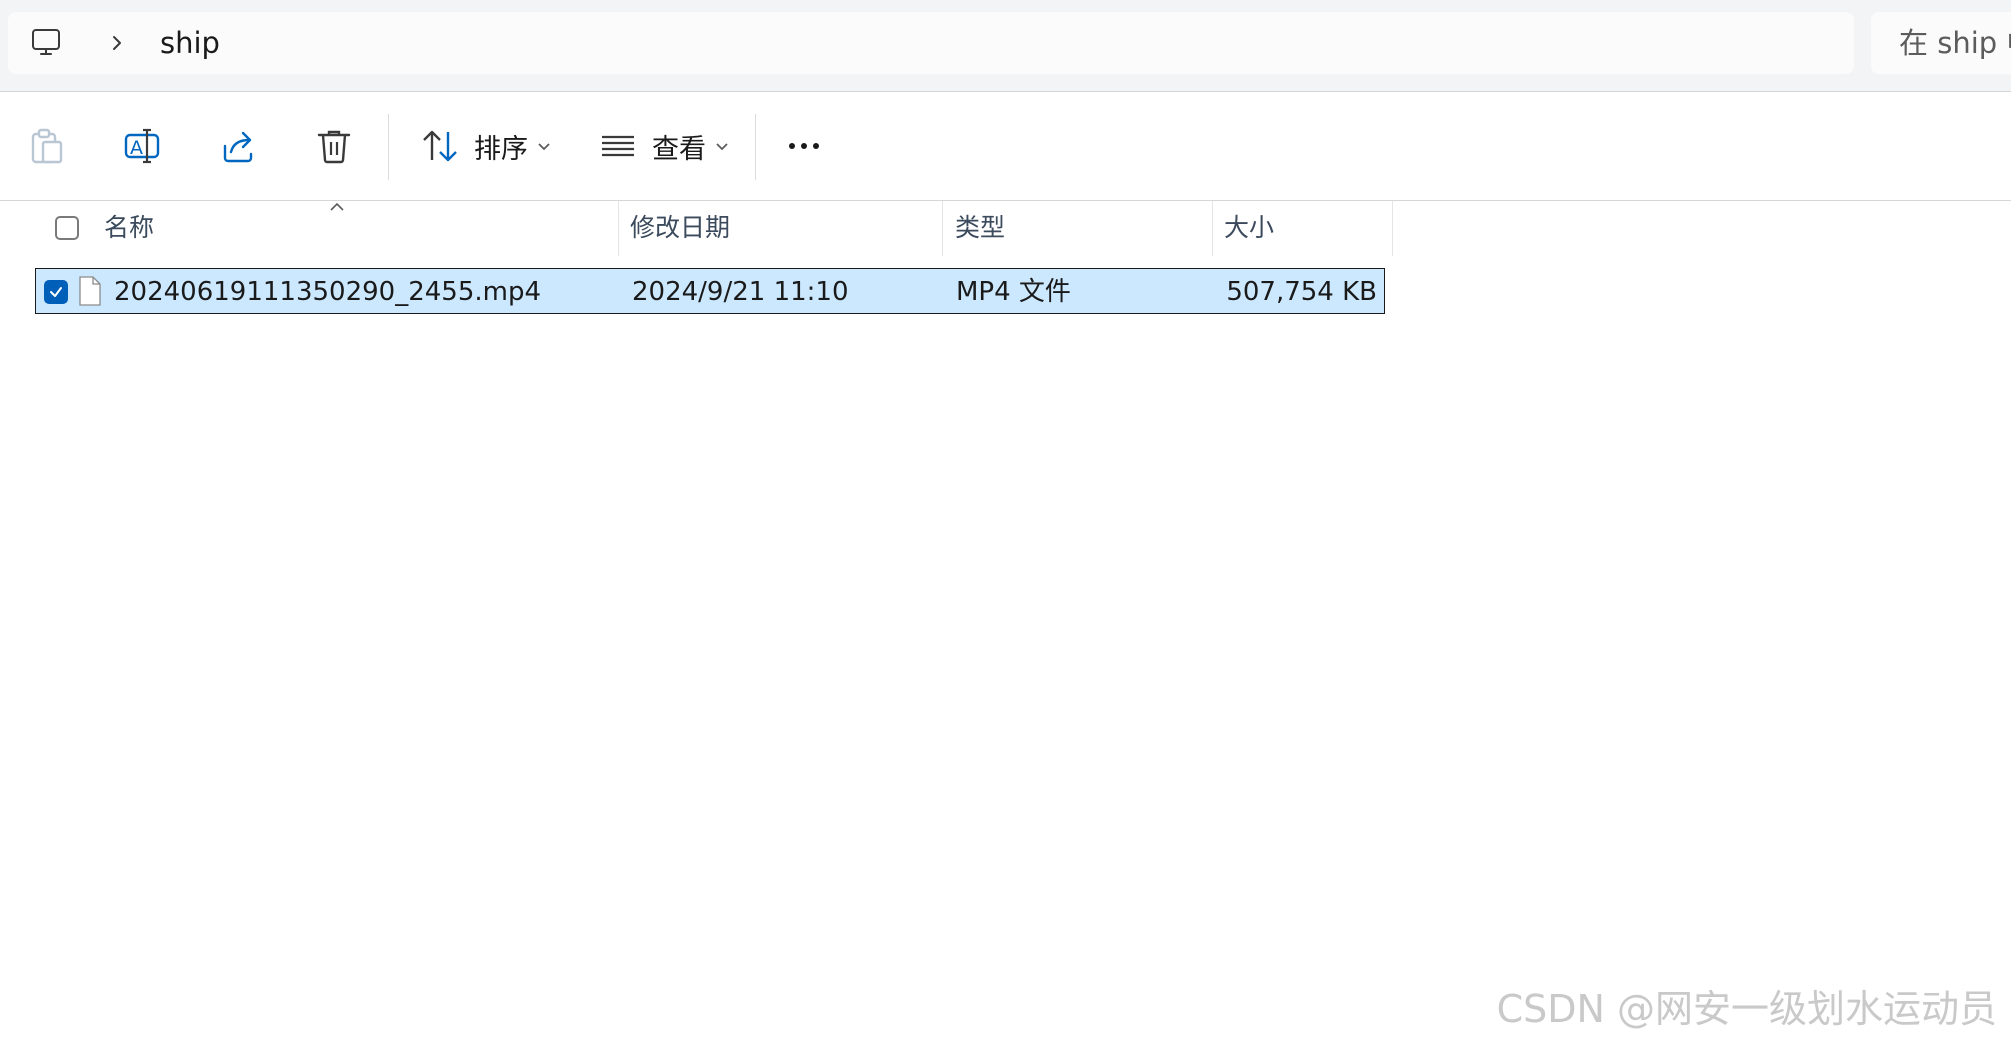 The height and width of the screenshot is (1047, 2011). What do you see at coordinates (618, 146) in the screenshot?
I see `view-list-icon` at bounding box center [618, 146].